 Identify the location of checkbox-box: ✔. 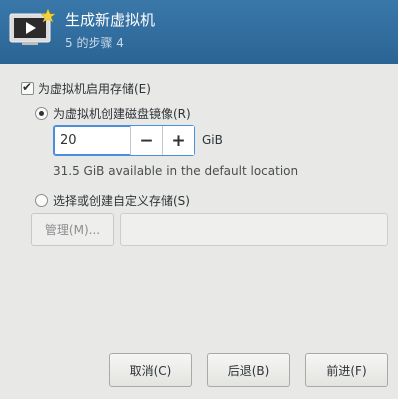
(27, 87).